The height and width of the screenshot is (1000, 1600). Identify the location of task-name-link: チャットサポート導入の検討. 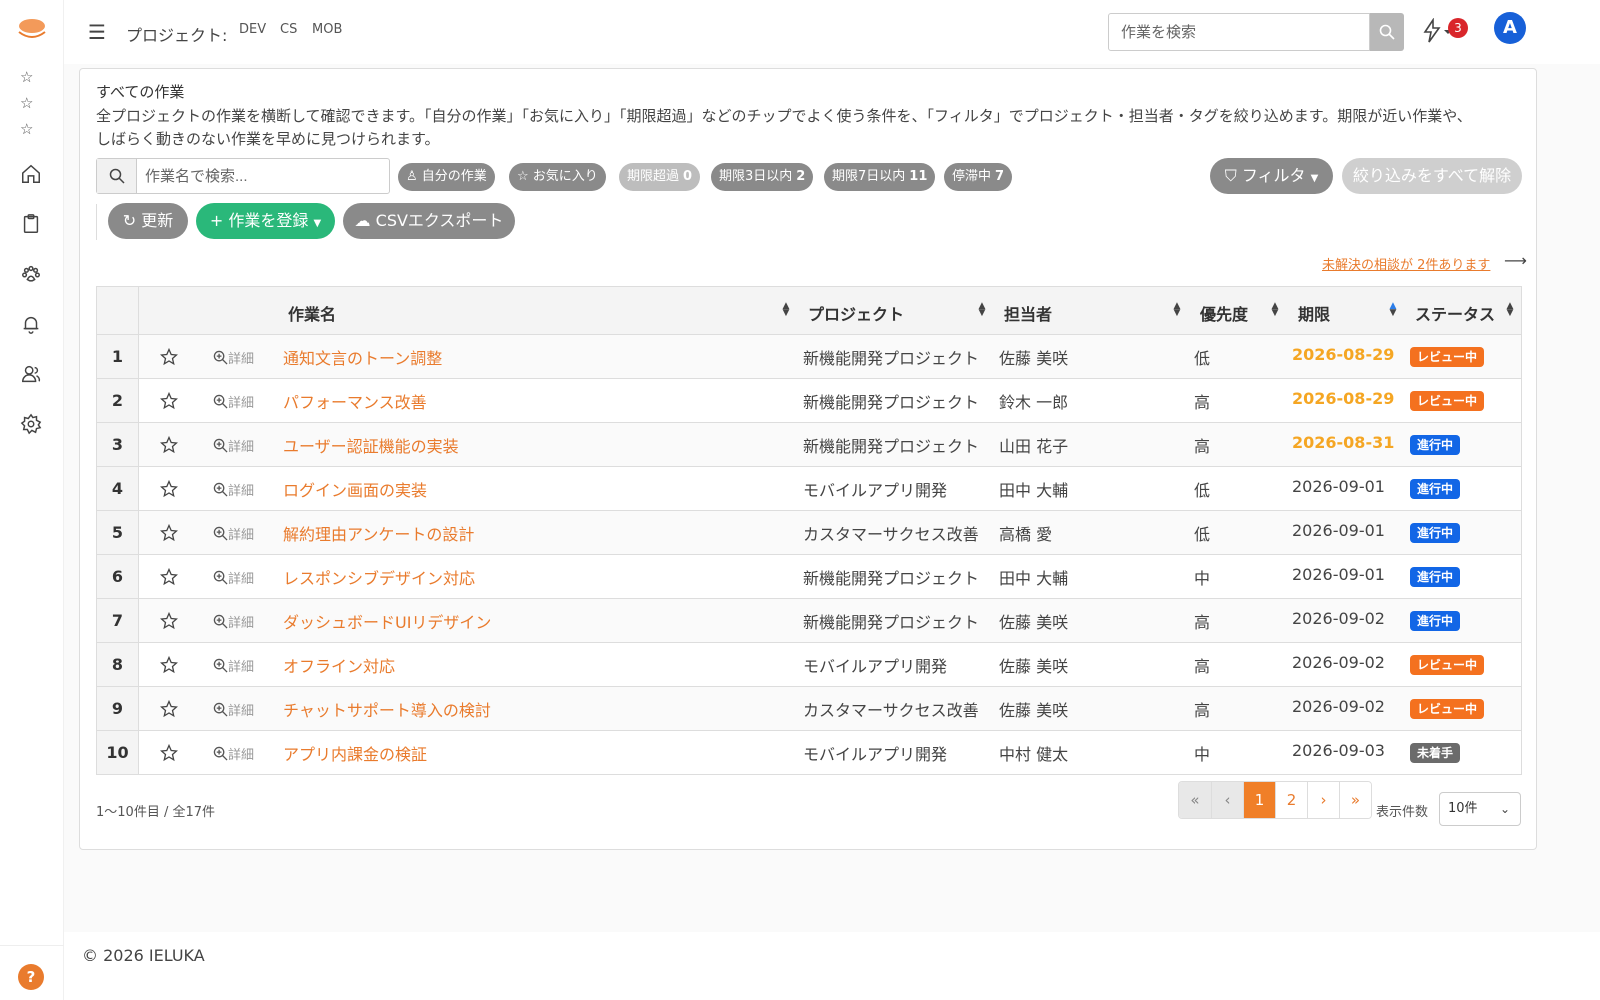
(387, 709).